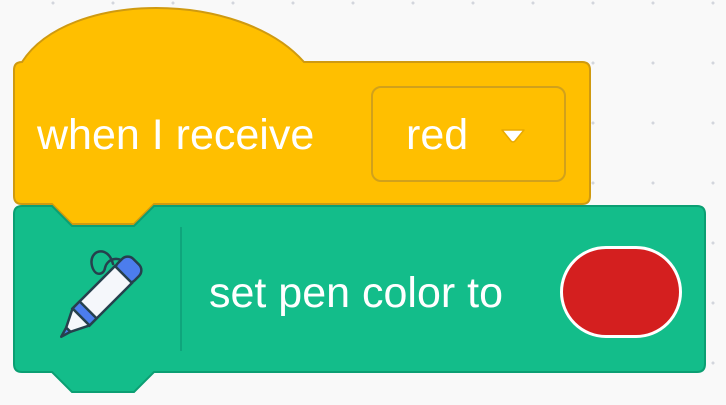  What do you see at coordinates (621, 292) in the screenshot?
I see `pen-color-swatch` at bounding box center [621, 292].